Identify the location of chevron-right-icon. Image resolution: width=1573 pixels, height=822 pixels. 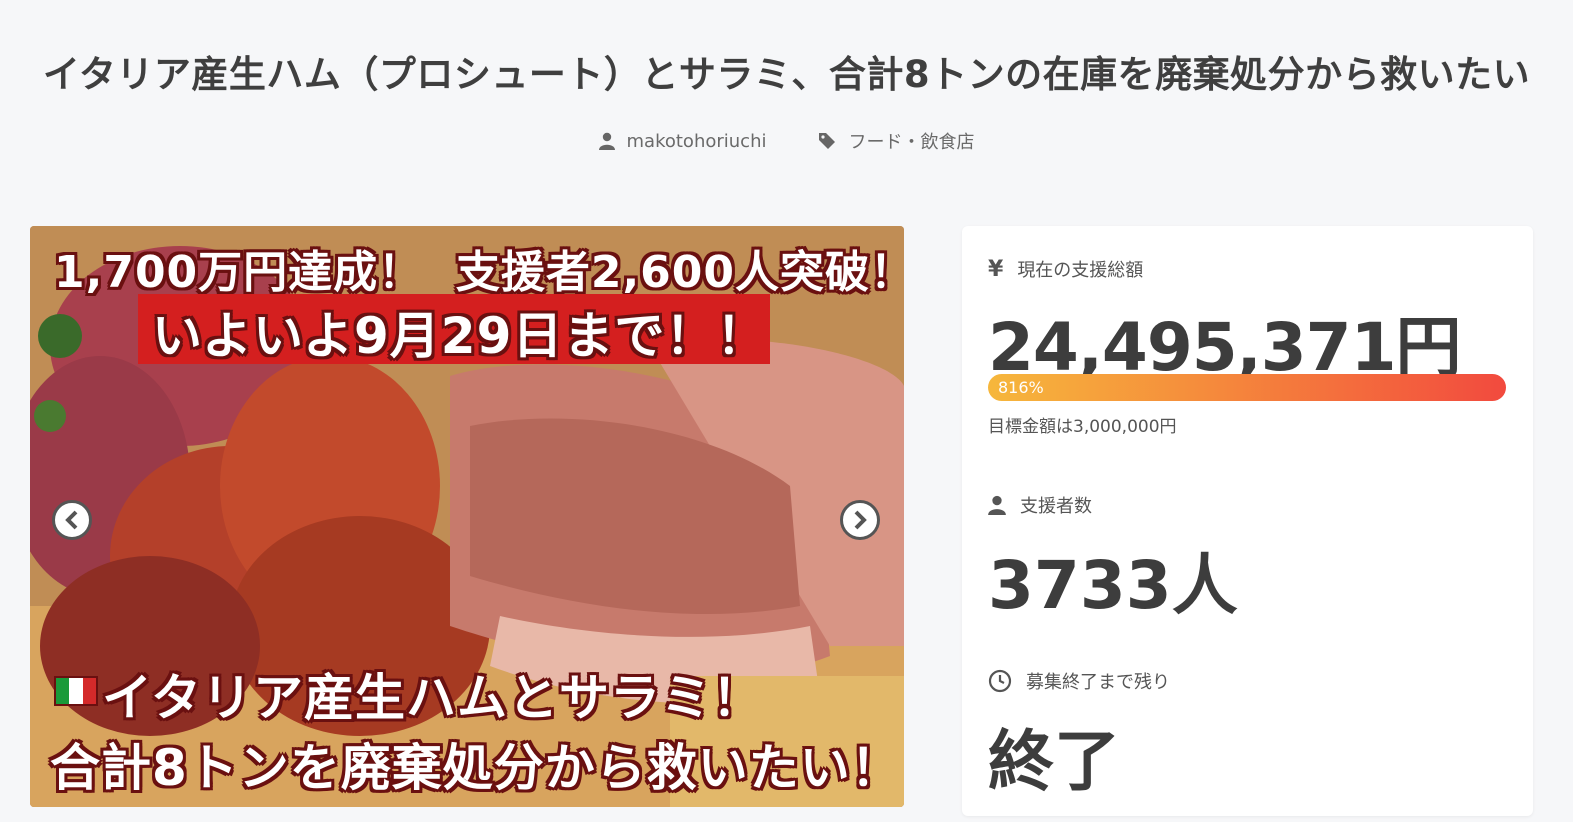
(860, 520).